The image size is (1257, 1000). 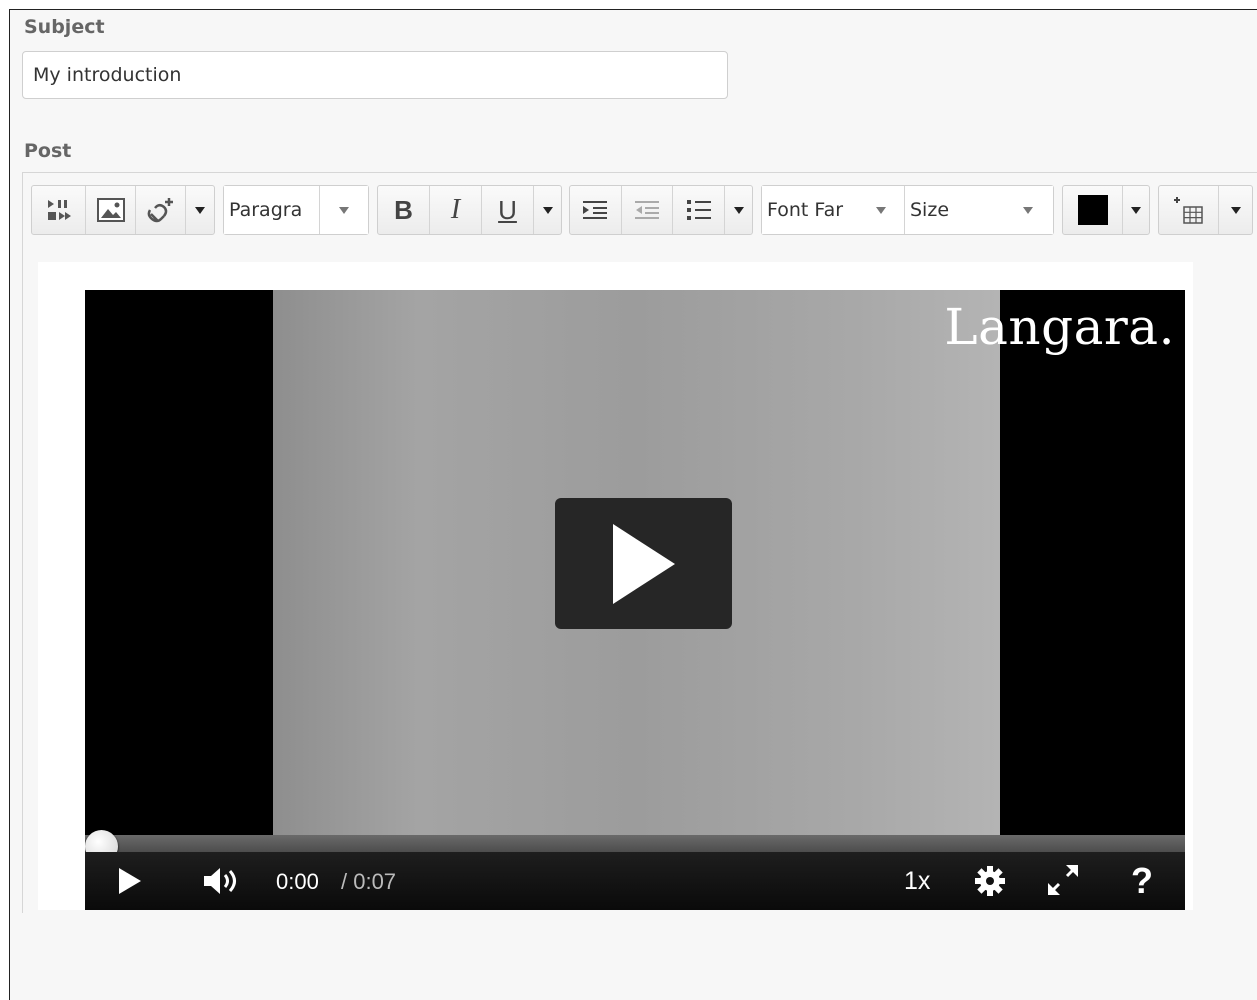 I want to click on list-dropdown, so click(x=738, y=210).